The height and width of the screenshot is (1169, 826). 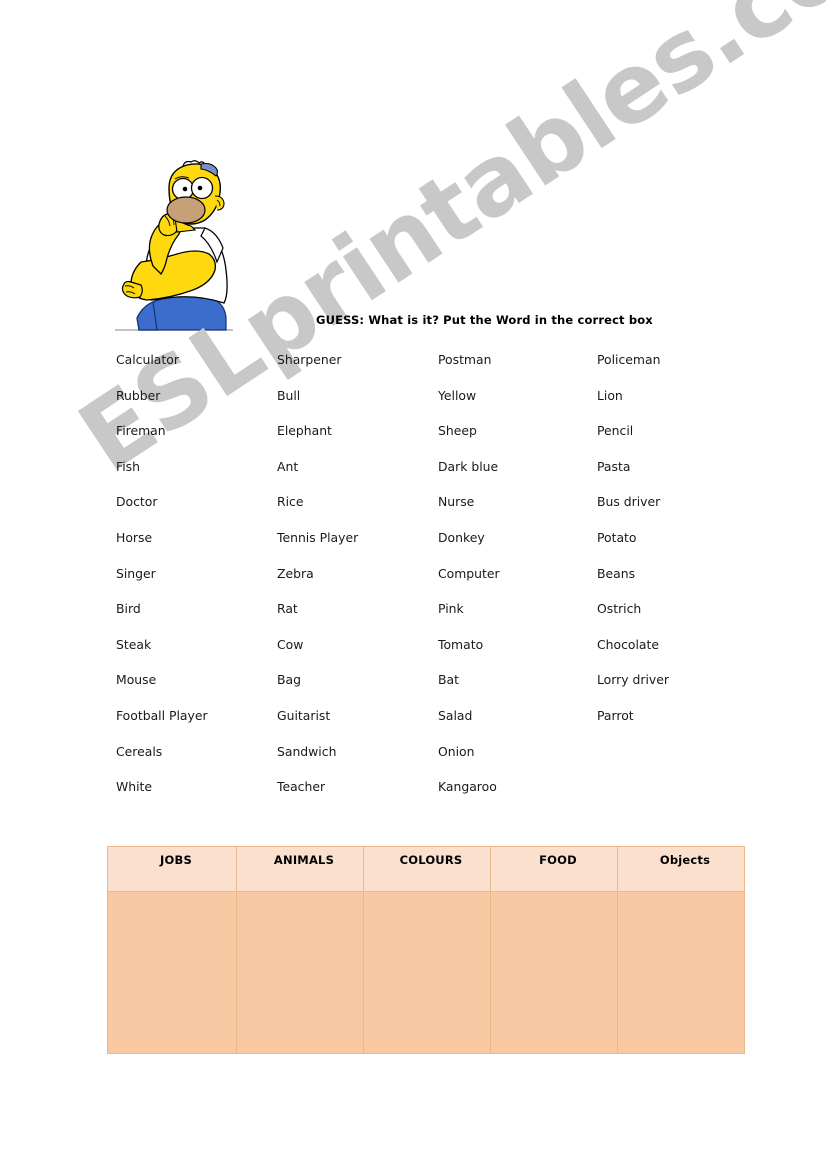 What do you see at coordinates (461, 644) in the screenshot?
I see `word-item: Tomato` at bounding box center [461, 644].